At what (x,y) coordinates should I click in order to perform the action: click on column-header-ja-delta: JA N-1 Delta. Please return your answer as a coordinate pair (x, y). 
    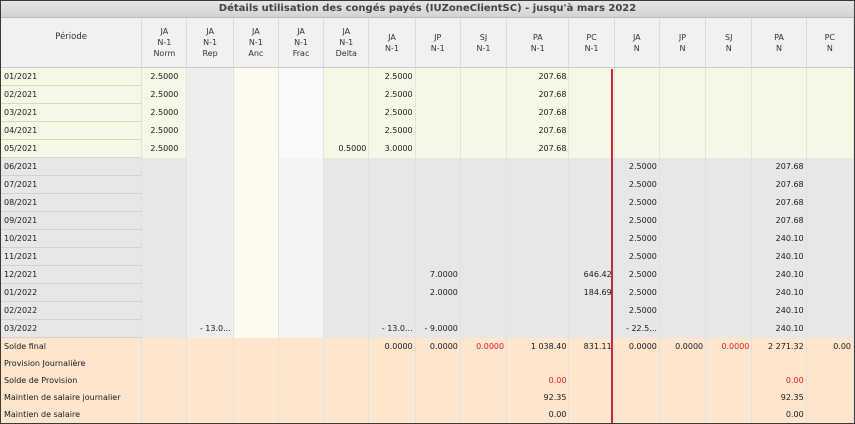
    Looking at the image, I should click on (346, 43).